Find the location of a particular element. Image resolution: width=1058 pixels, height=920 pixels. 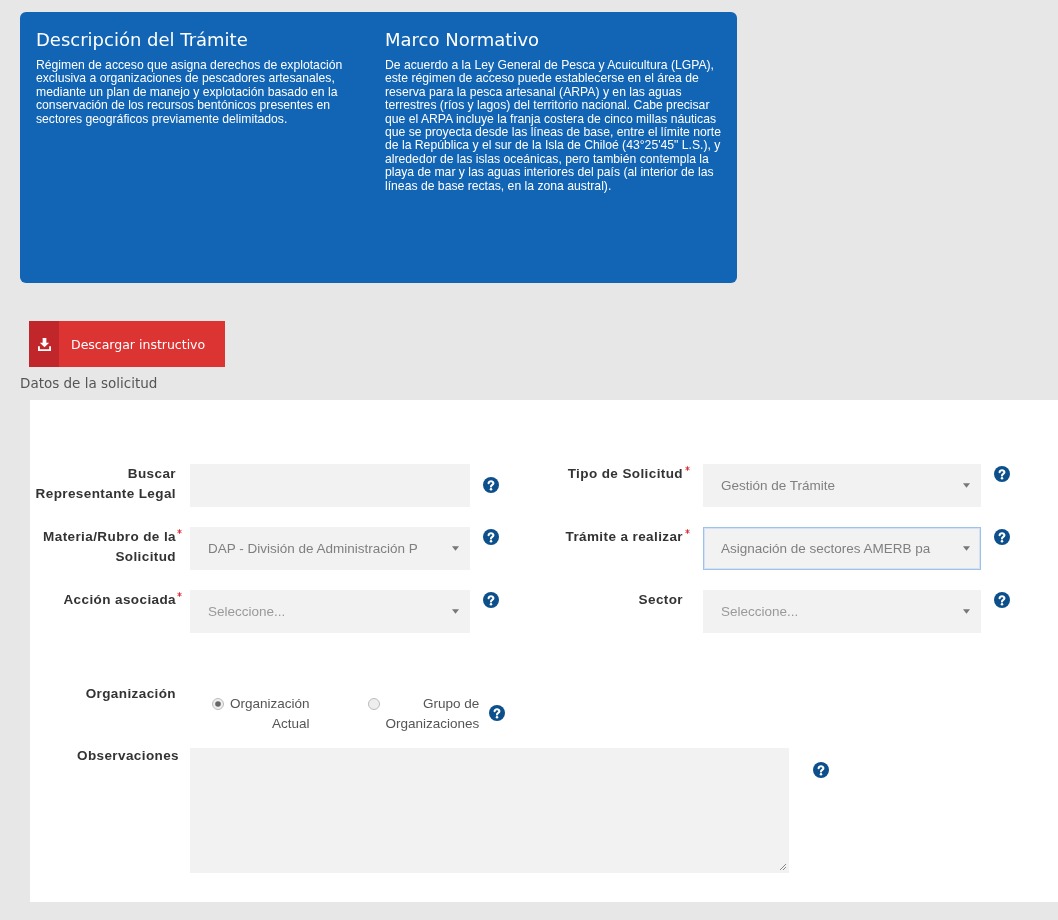

resize-grip-icon is located at coordinates (783, 867).